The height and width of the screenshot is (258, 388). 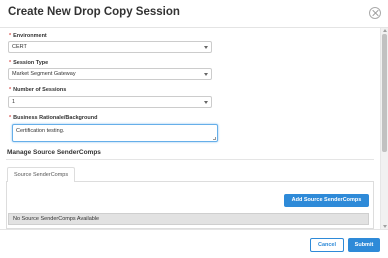 I want to click on section-divider, so click(x=190, y=159).